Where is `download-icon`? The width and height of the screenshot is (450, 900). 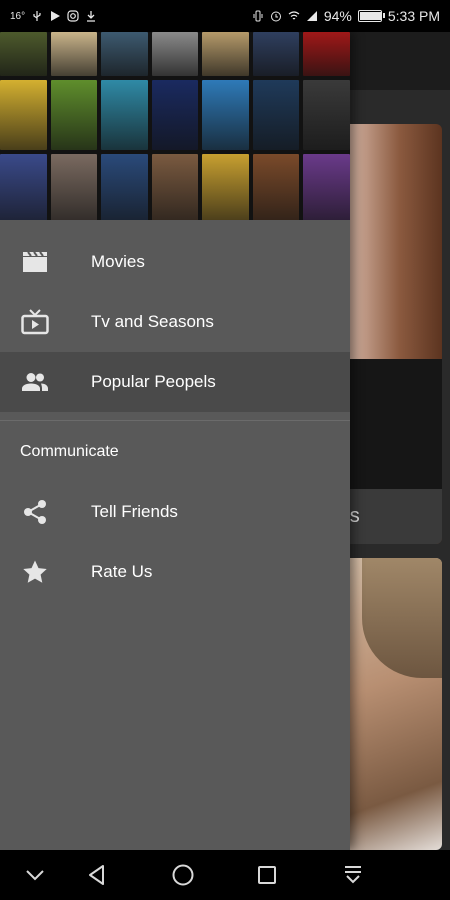
download-icon is located at coordinates (91, 16).